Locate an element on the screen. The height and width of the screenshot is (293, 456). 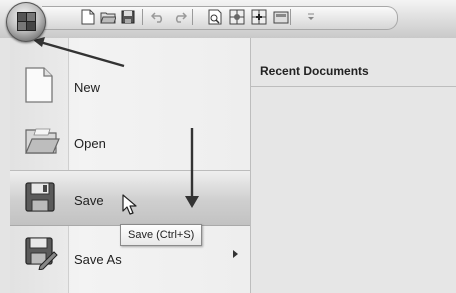
menu-item-label: Save As is located at coordinates (98, 259).